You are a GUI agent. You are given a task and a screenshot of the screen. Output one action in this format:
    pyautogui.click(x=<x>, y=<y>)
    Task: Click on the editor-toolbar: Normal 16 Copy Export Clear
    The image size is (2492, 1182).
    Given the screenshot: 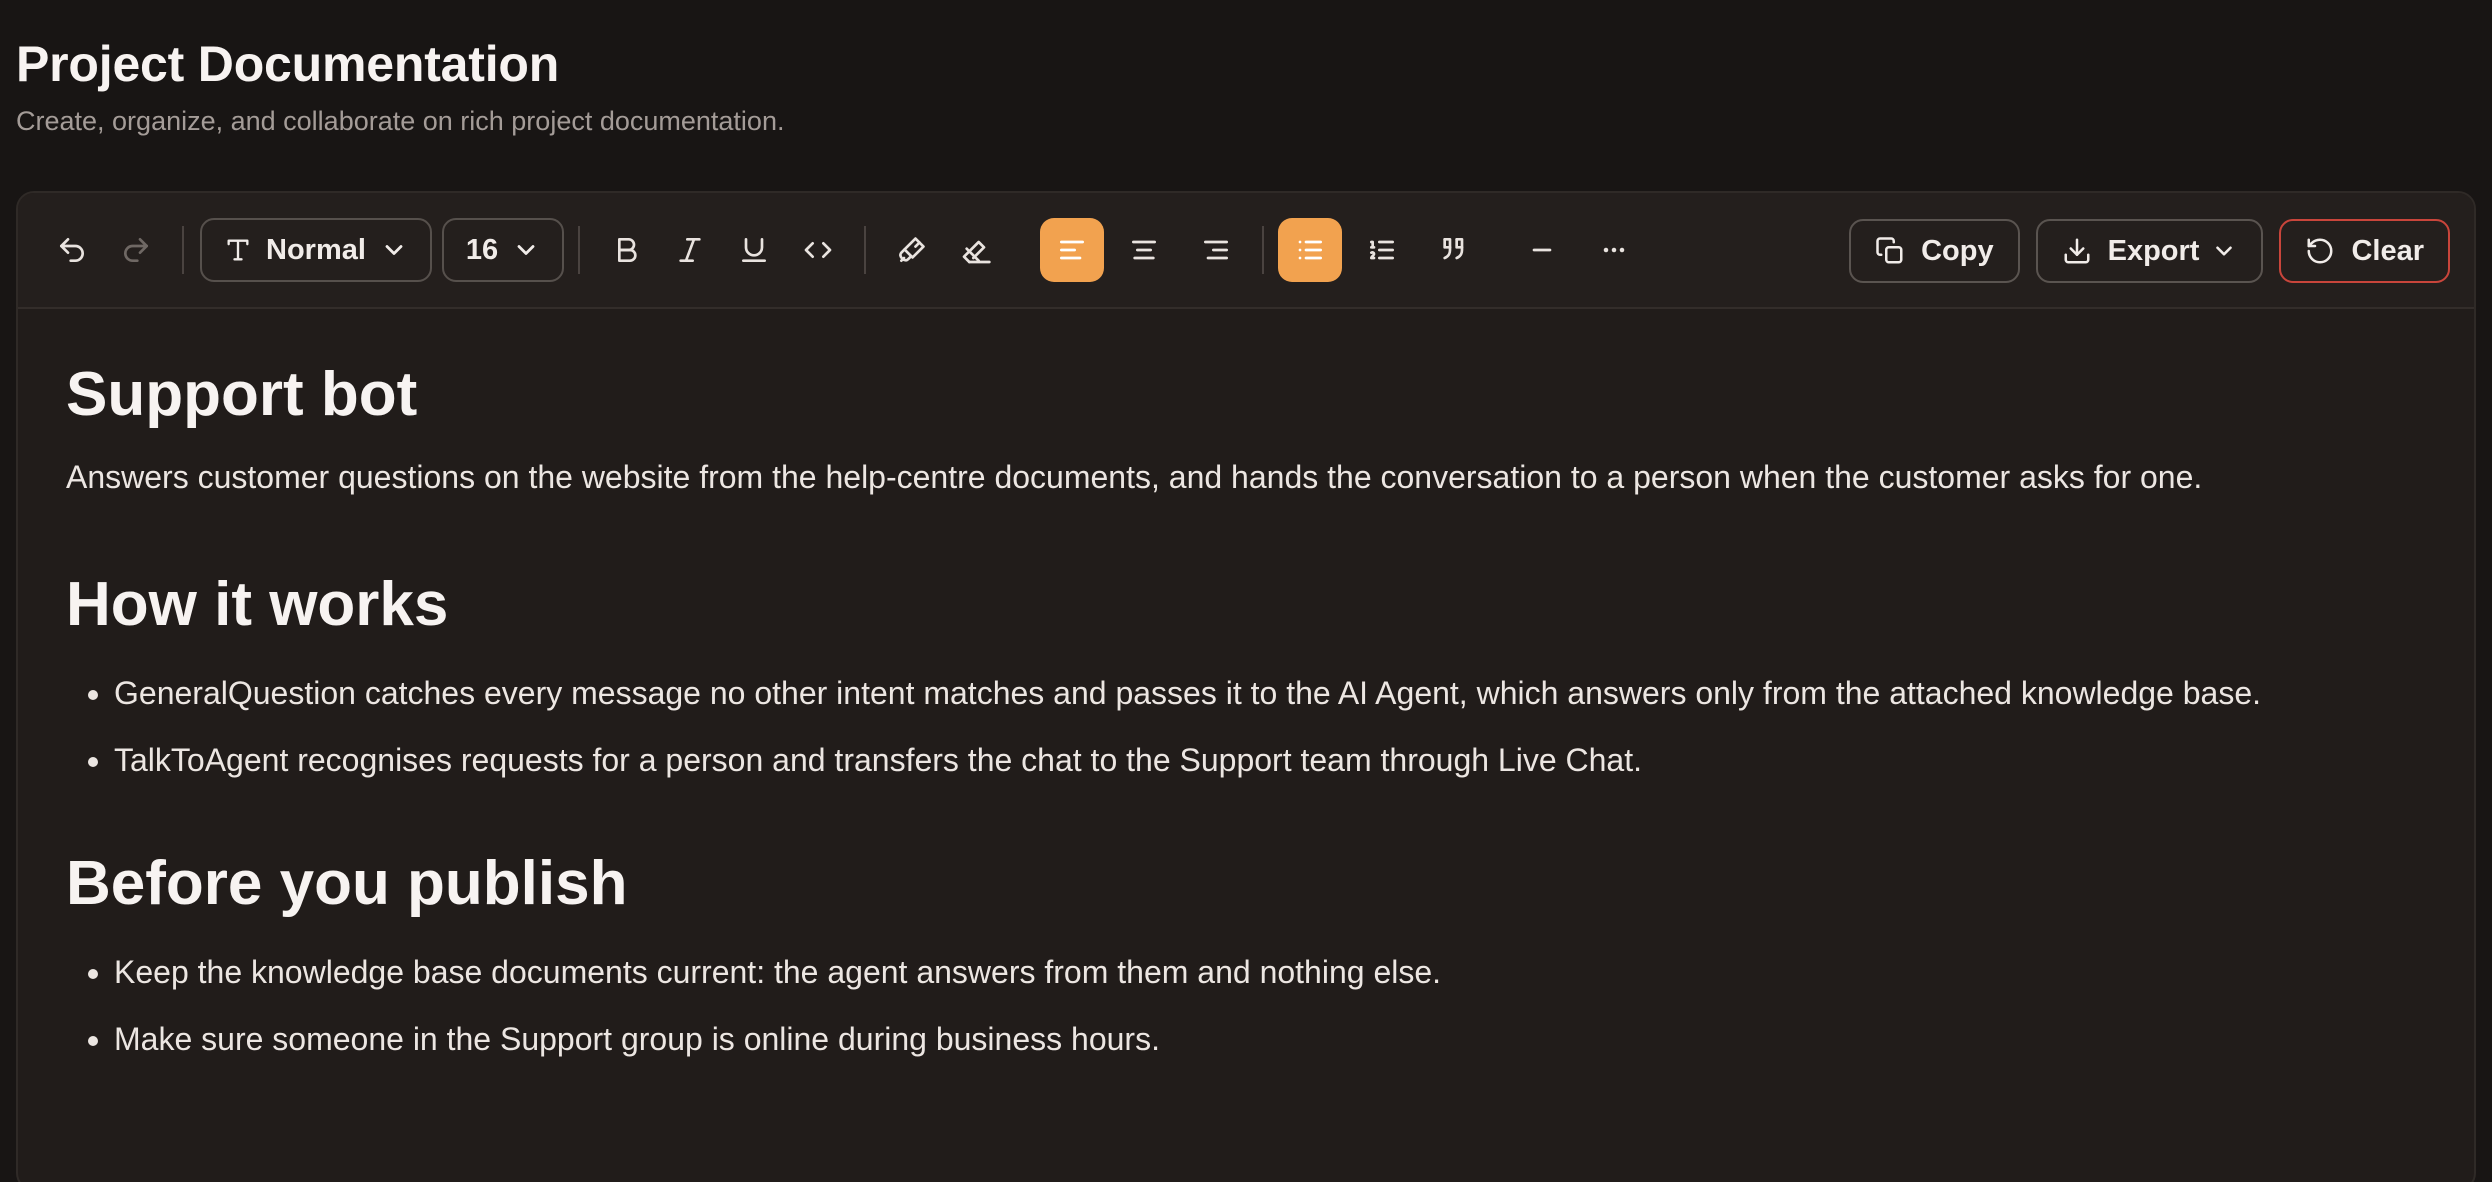 What is the action you would take?
    pyautogui.click(x=1246, y=251)
    